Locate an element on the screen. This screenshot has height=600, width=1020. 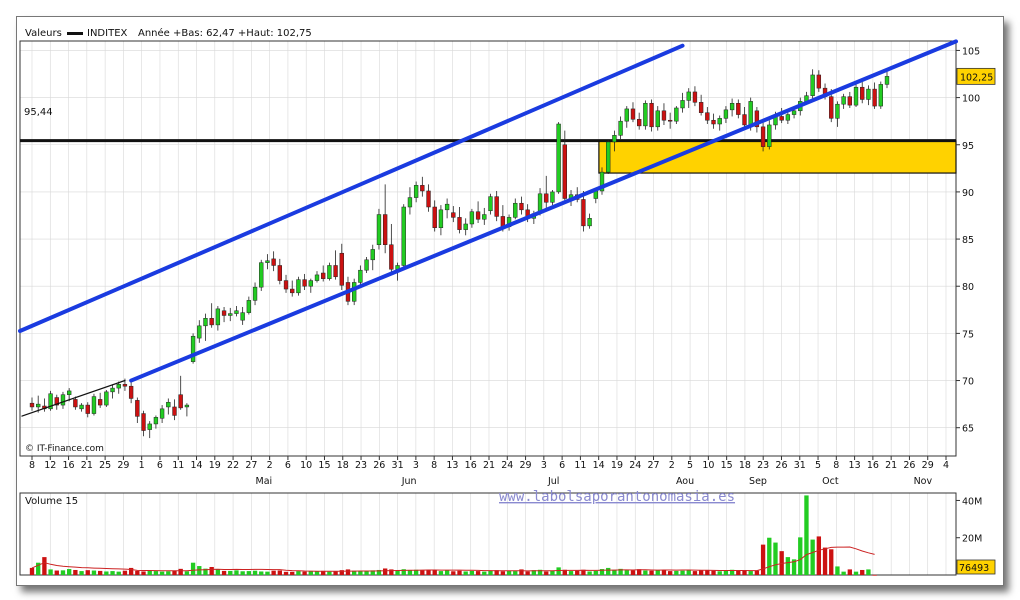
x-tick-label: 29 is located at coordinates (526, 465).